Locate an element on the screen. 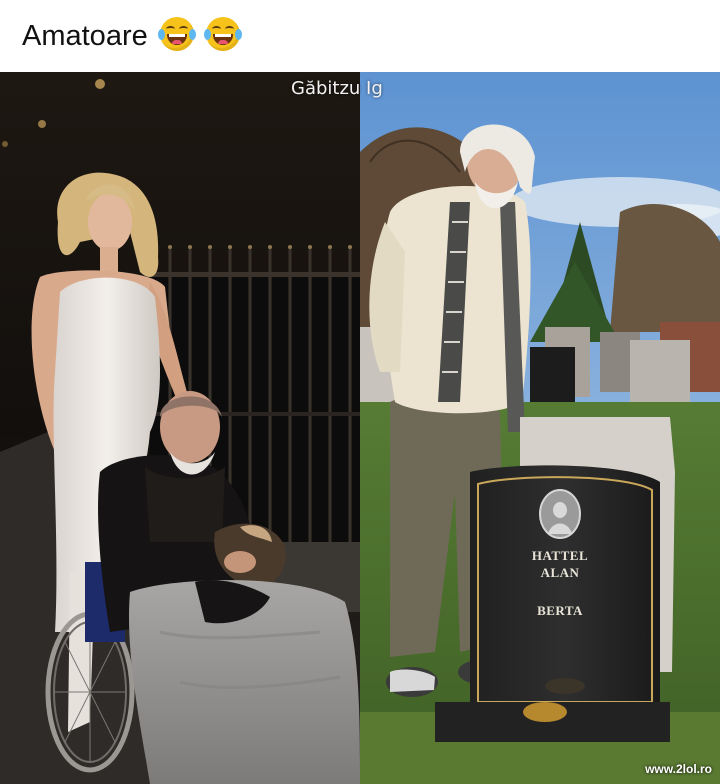 The width and height of the screenshot is (720, 784). gravestone-line-2: ALAN is located at coordinates (560, 572).